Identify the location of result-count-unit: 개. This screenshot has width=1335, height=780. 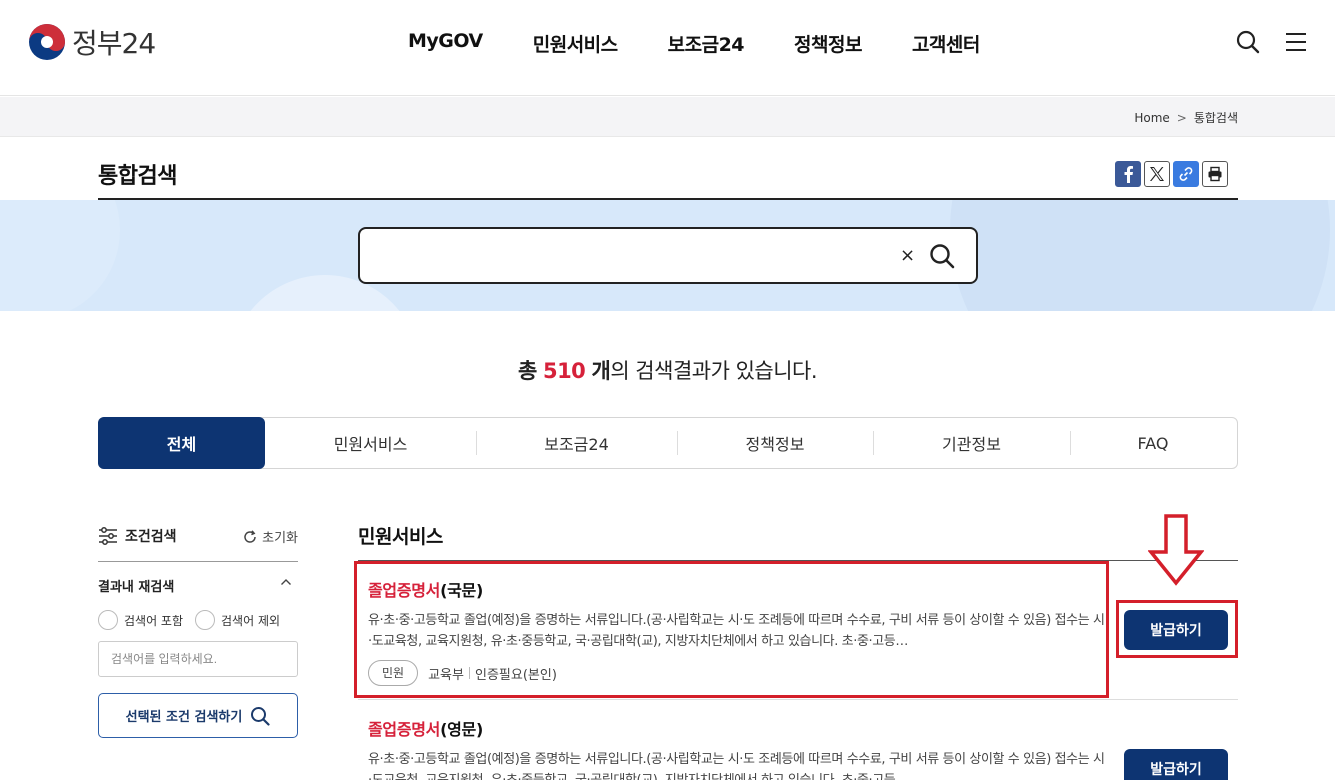
(601, 371).